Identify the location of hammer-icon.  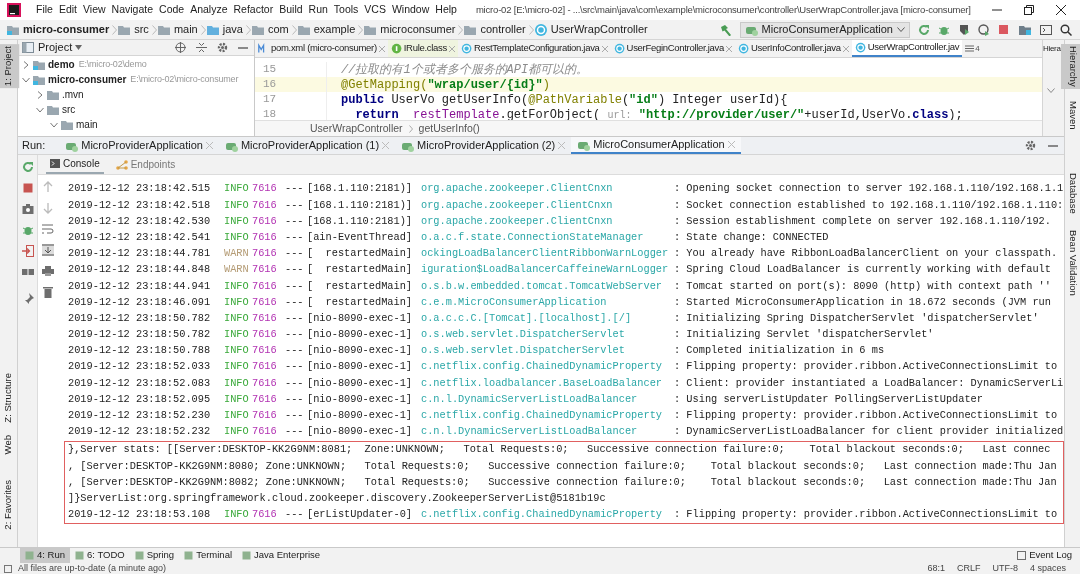
(725, 29).